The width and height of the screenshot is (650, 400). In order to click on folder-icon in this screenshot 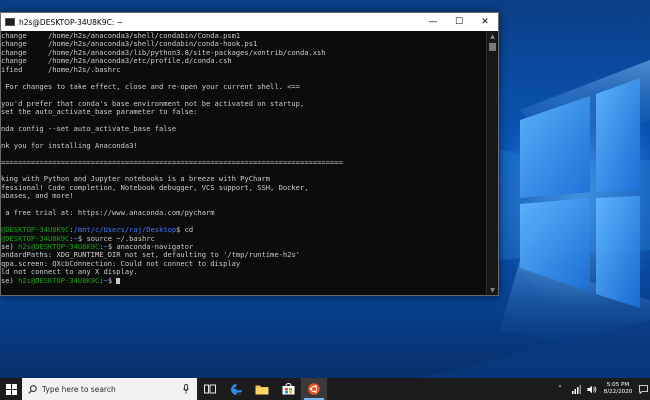, I will do `click(262, 389)`.